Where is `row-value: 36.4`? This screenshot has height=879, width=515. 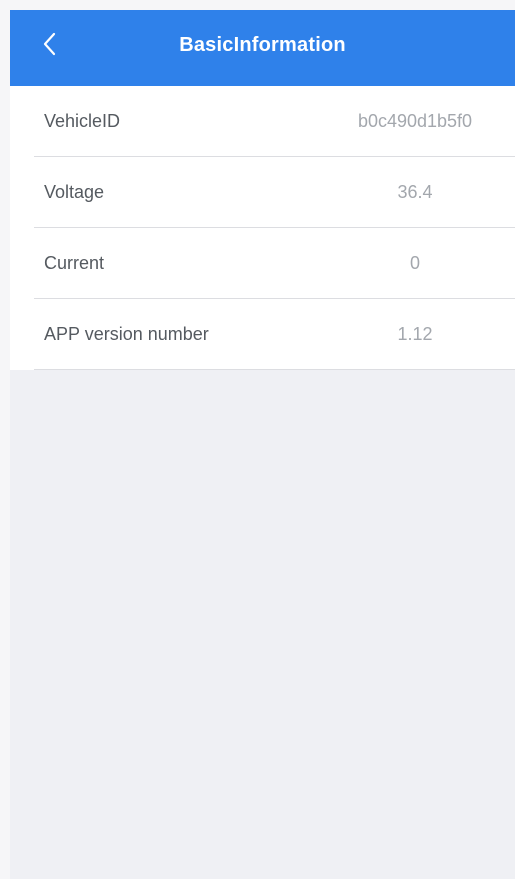
row-value: 36.4 is located at coordinates (415, 192).